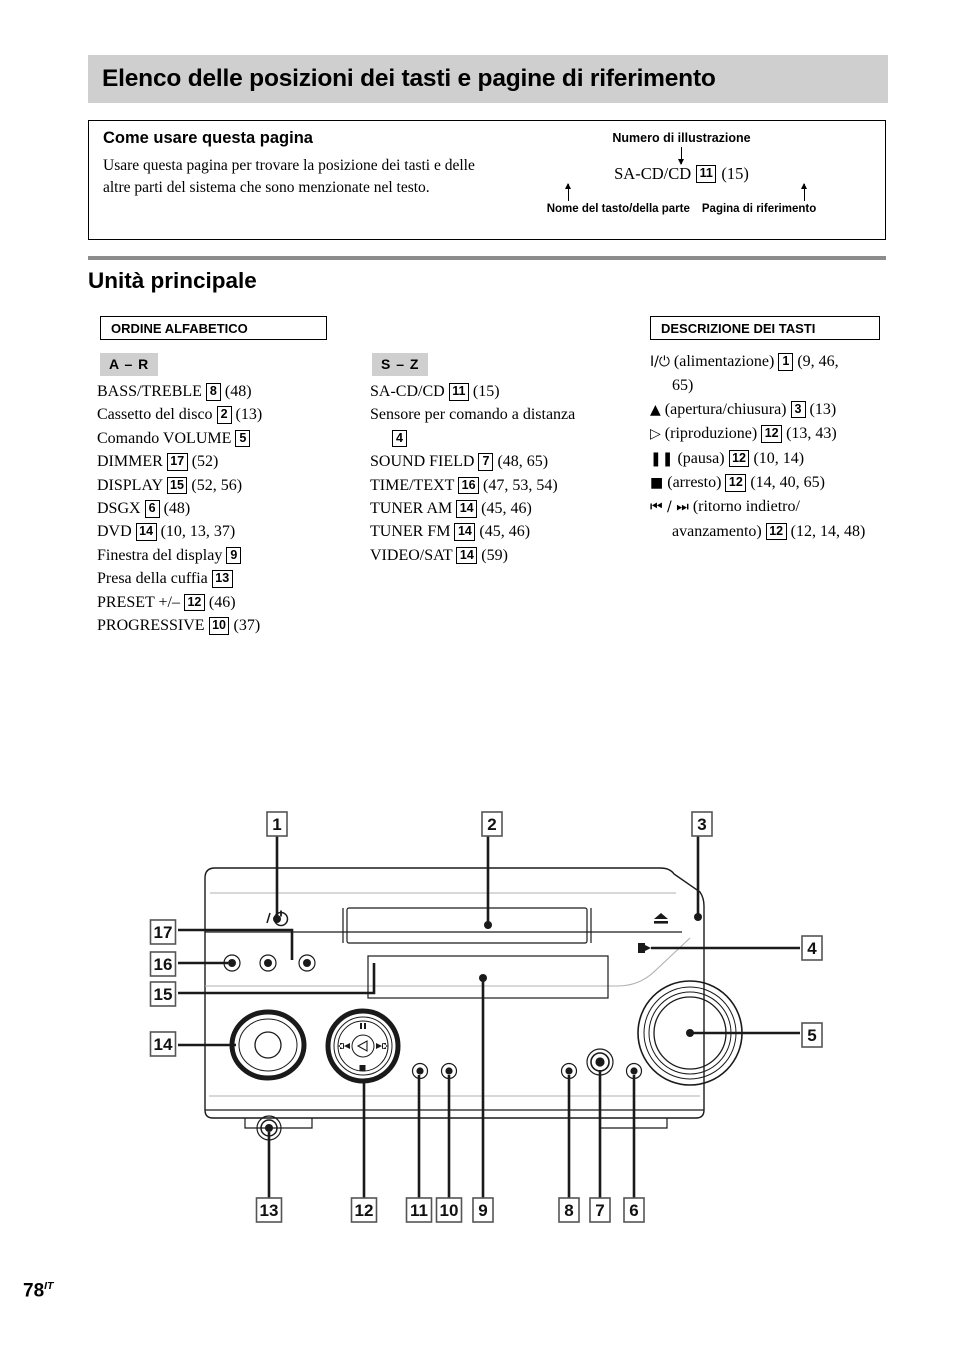 The width and height of the screenshot is (954, 1352). Describe the element at coordinates (711, 434) in the screenshot. I see `item-label: (riproduzione)` at that location.